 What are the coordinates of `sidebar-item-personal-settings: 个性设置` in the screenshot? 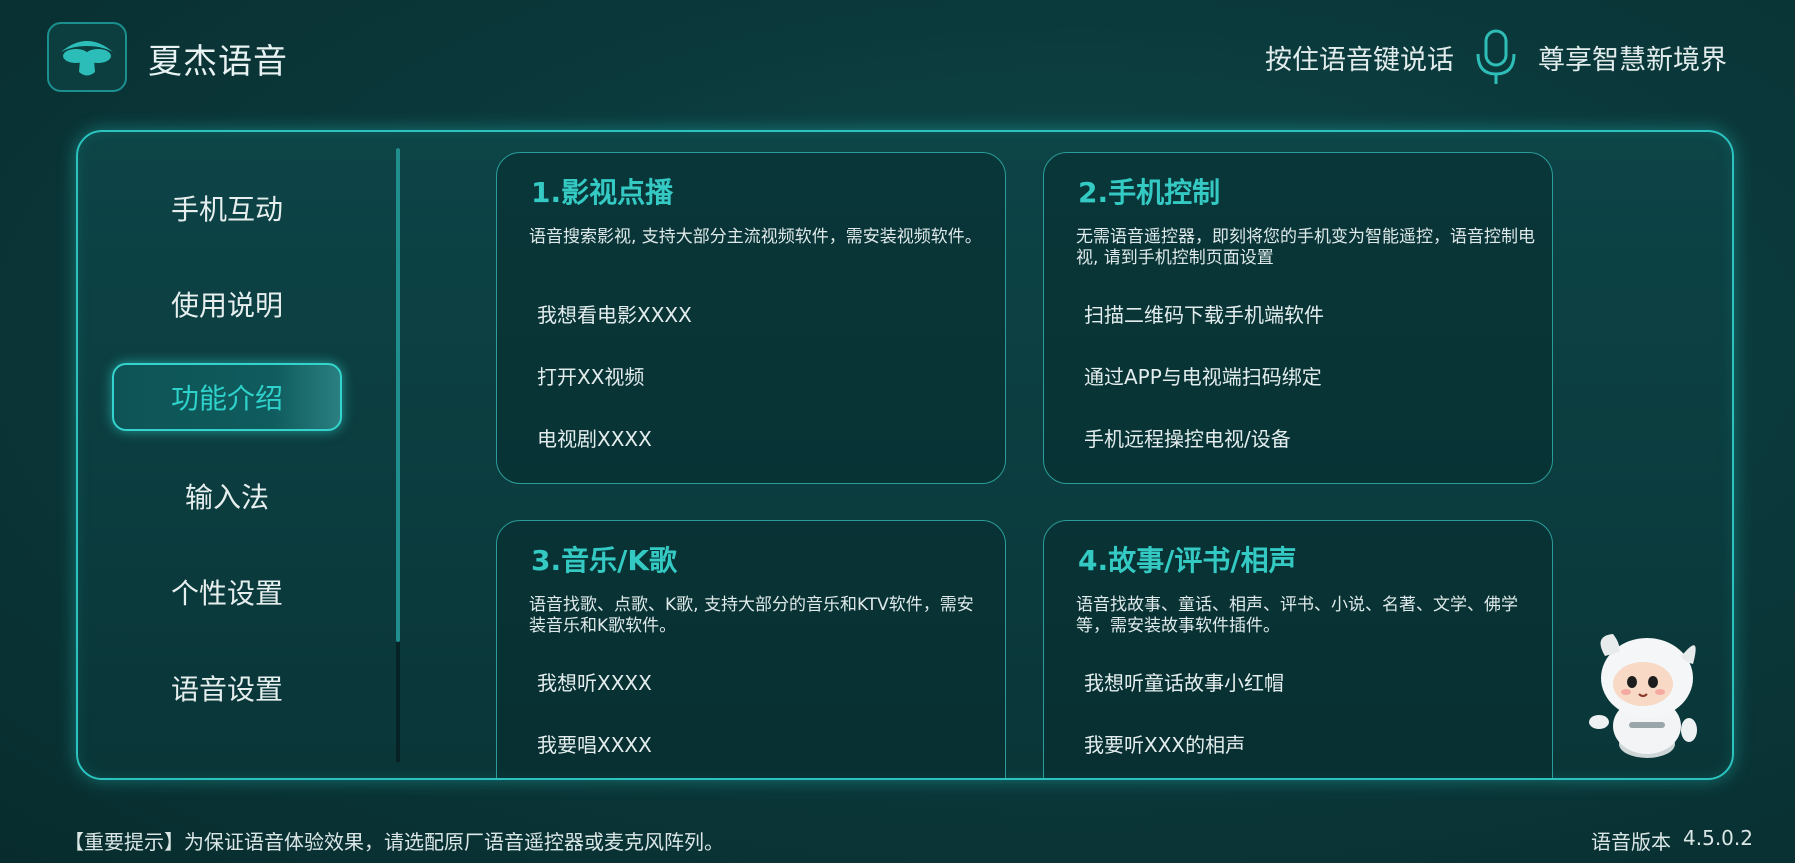 It's located at (227, 592).